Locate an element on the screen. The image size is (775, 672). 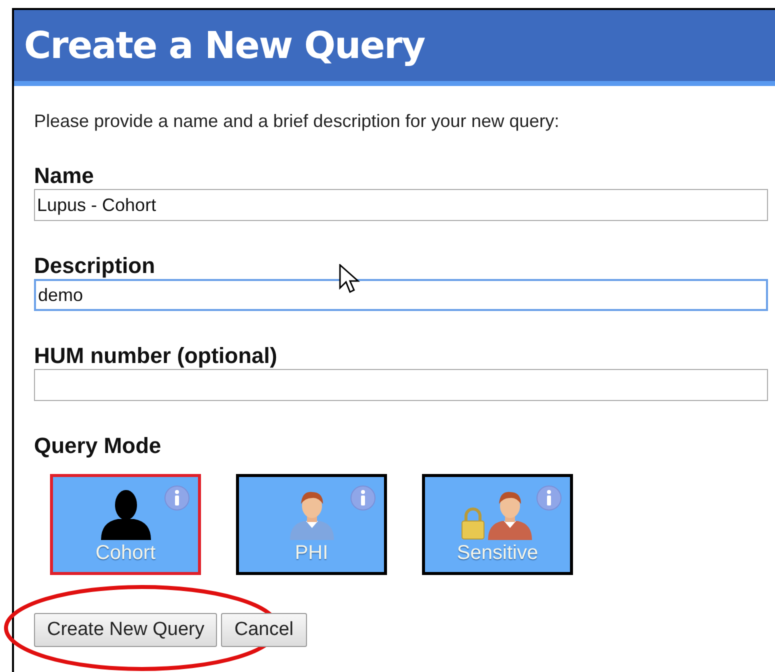
input-field: Lupus - Cohort is located at coordinates (401, 205).